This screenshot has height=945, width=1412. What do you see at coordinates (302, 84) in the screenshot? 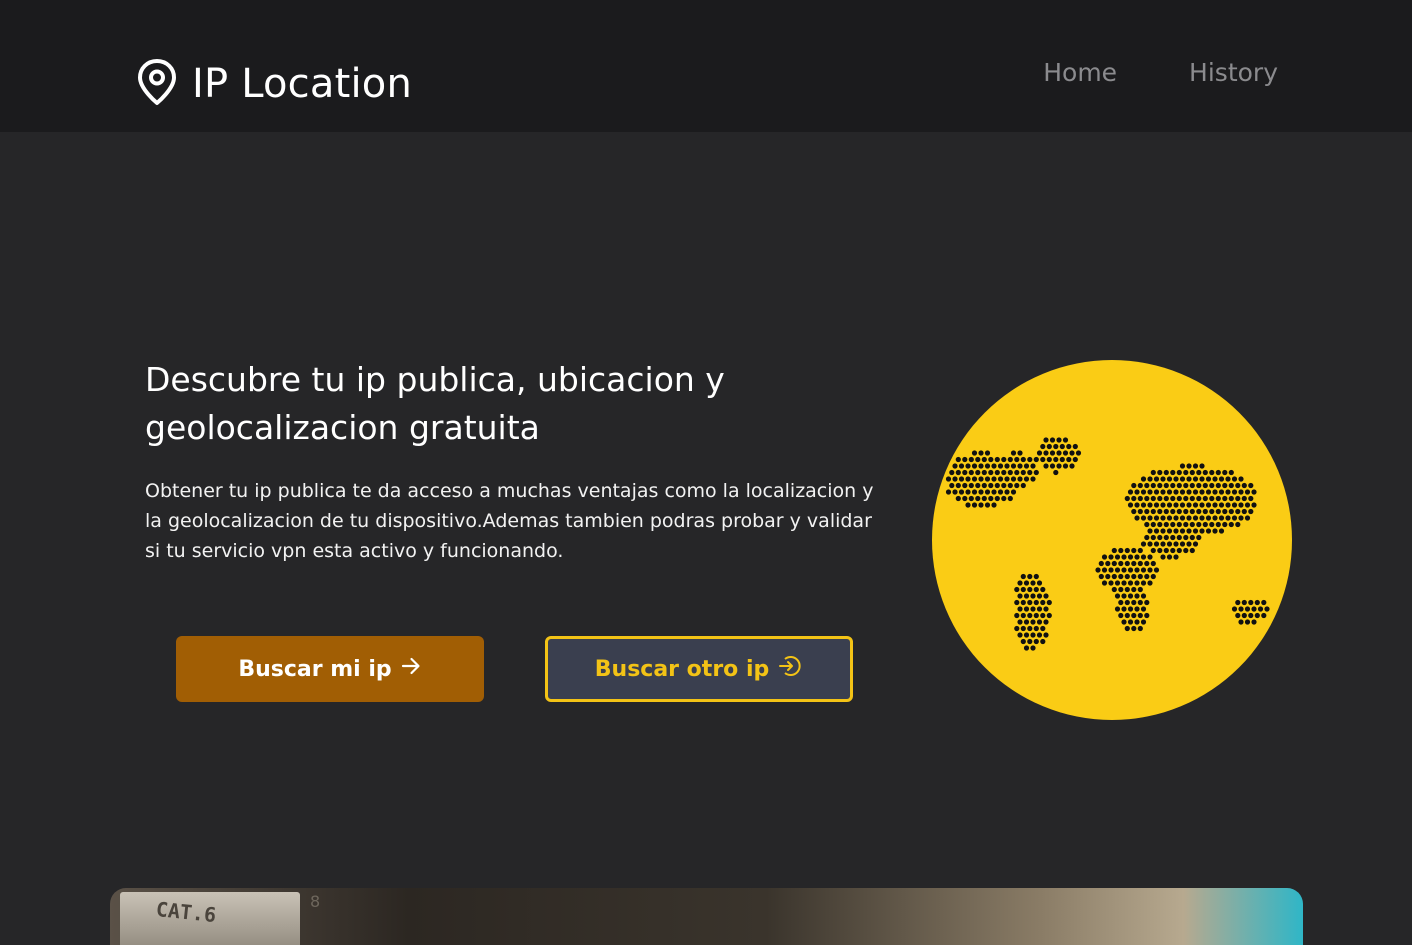
I see `brand-title: IP Location` at bounding box center [302, 84].